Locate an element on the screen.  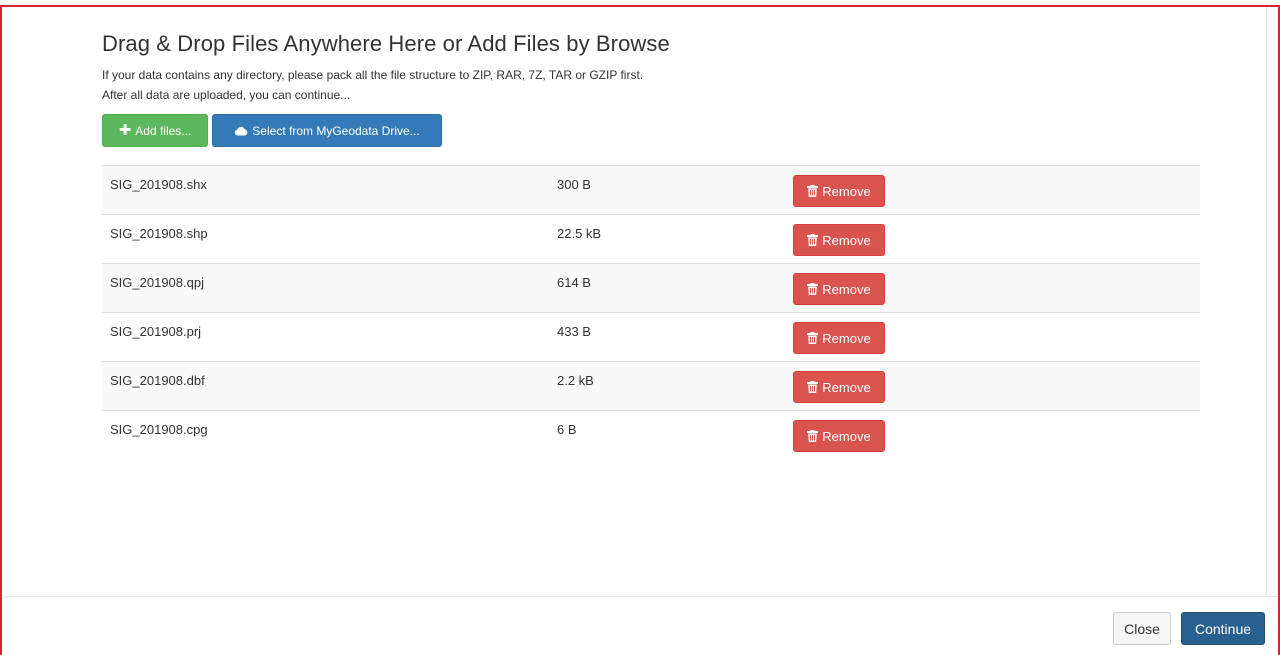
table-row: SIG_201908.shx 300 B Remove is located at coordinates (651, 190).